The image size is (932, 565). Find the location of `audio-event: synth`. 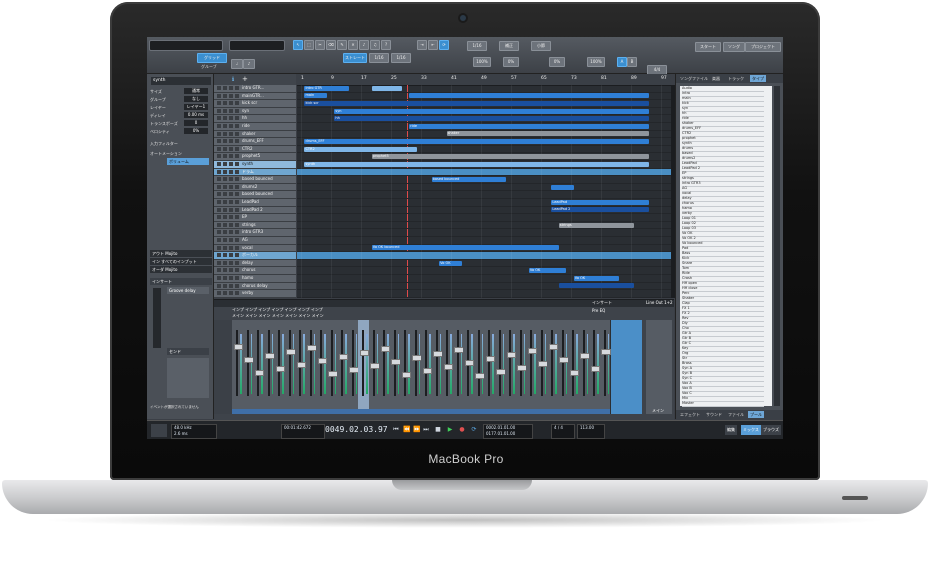

audio-event: synth is located at coordinates (476, 164).